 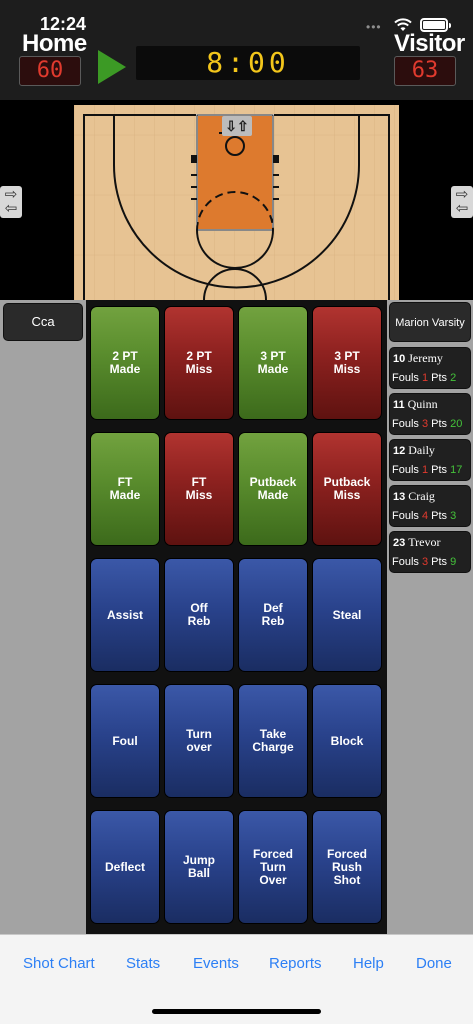 I want to click on player-name: 10 Jeremy, so click(x=418, y=358).